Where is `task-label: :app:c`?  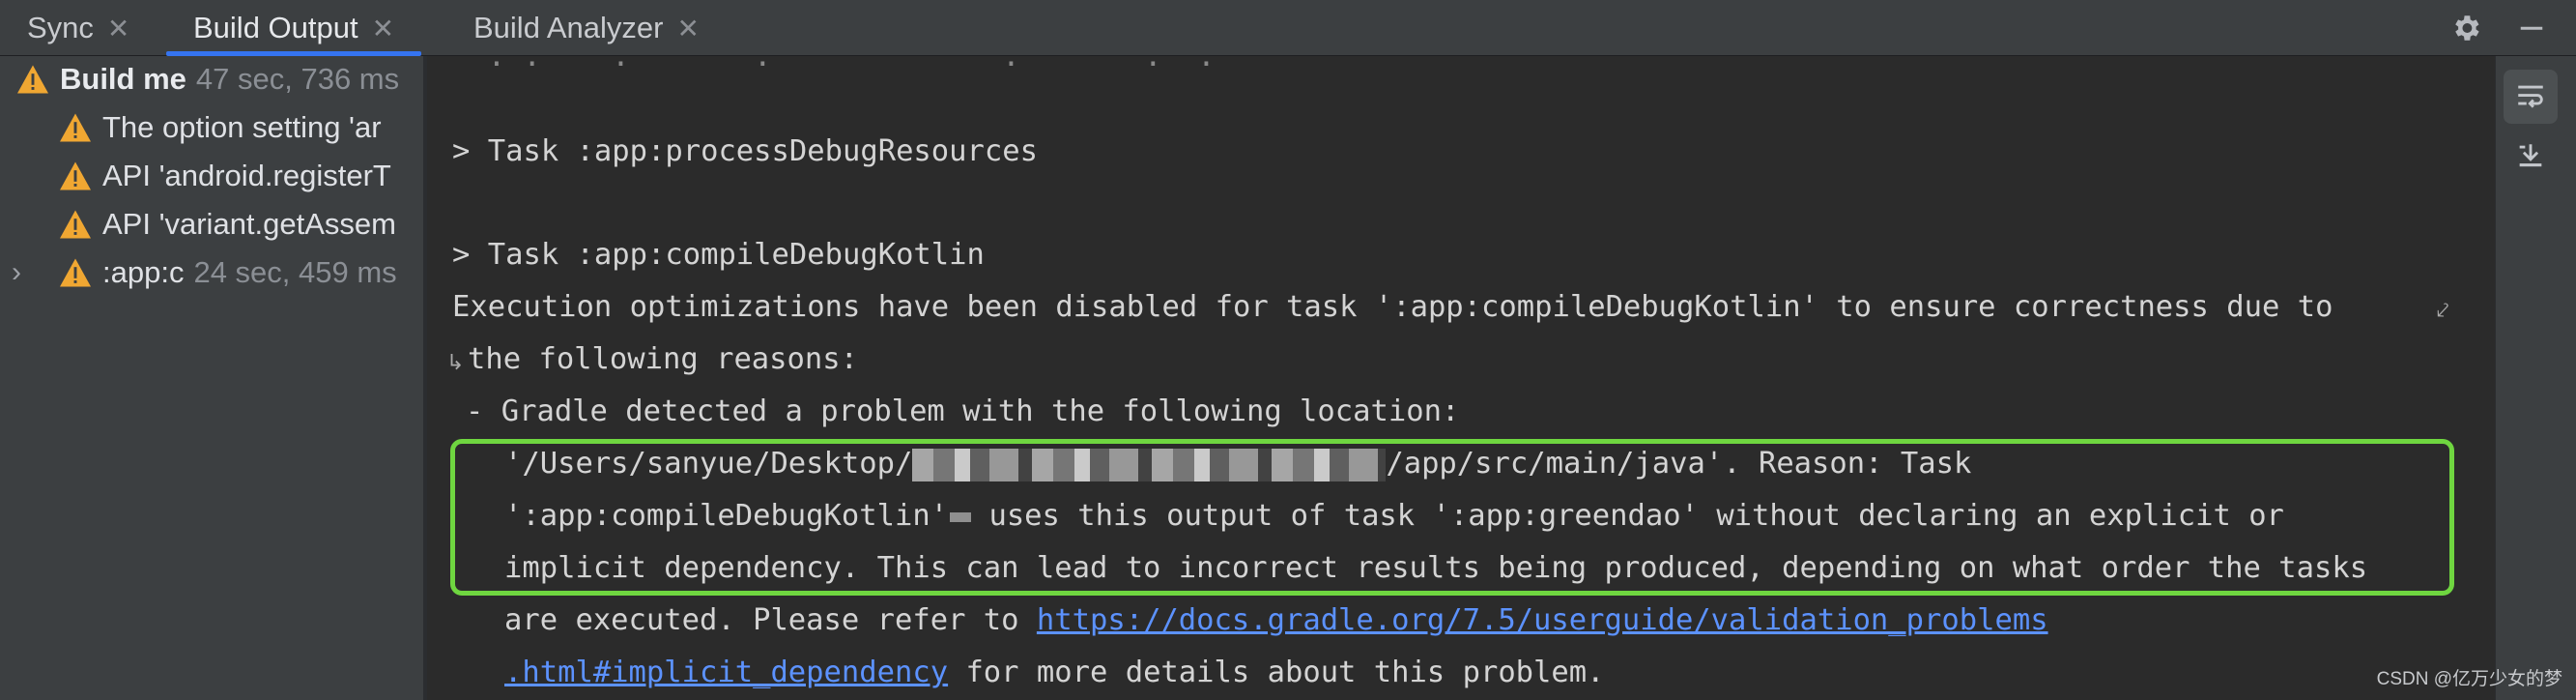 task-label: :app:c is located at coordinates (144, 272).